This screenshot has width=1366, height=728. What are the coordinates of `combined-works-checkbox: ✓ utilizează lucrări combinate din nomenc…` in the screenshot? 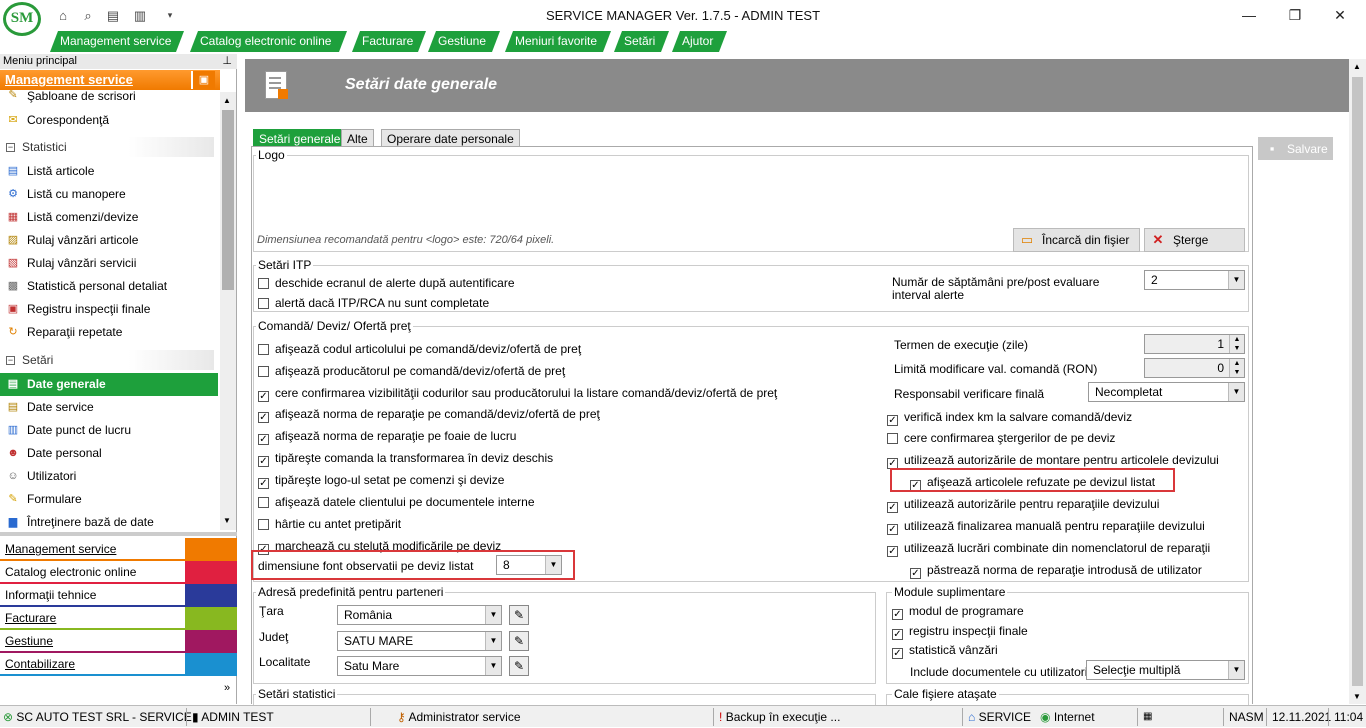 It's located at (1048, 549).